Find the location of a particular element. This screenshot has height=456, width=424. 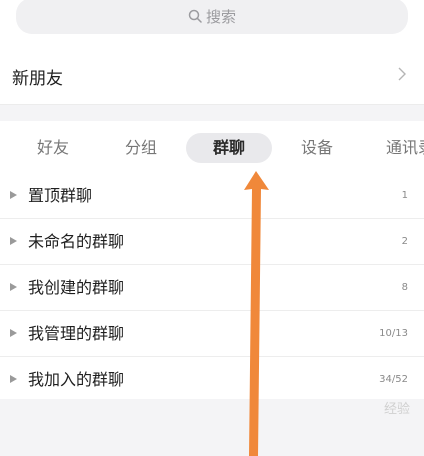

annotation-arrow-icon is located at coordinates (256, 313).